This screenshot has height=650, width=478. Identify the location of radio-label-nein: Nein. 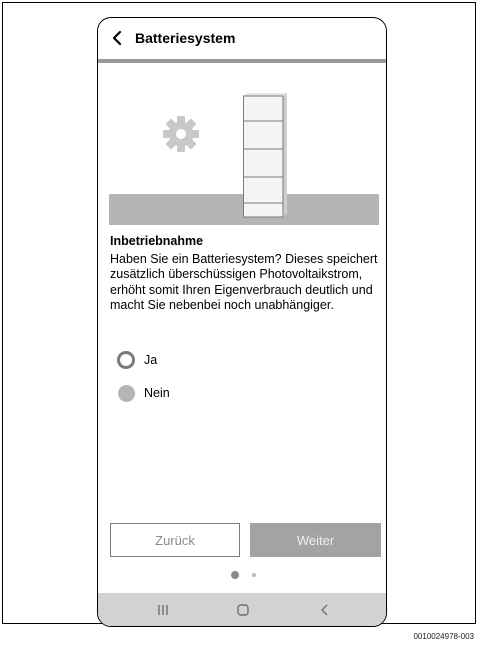
(157, 393).